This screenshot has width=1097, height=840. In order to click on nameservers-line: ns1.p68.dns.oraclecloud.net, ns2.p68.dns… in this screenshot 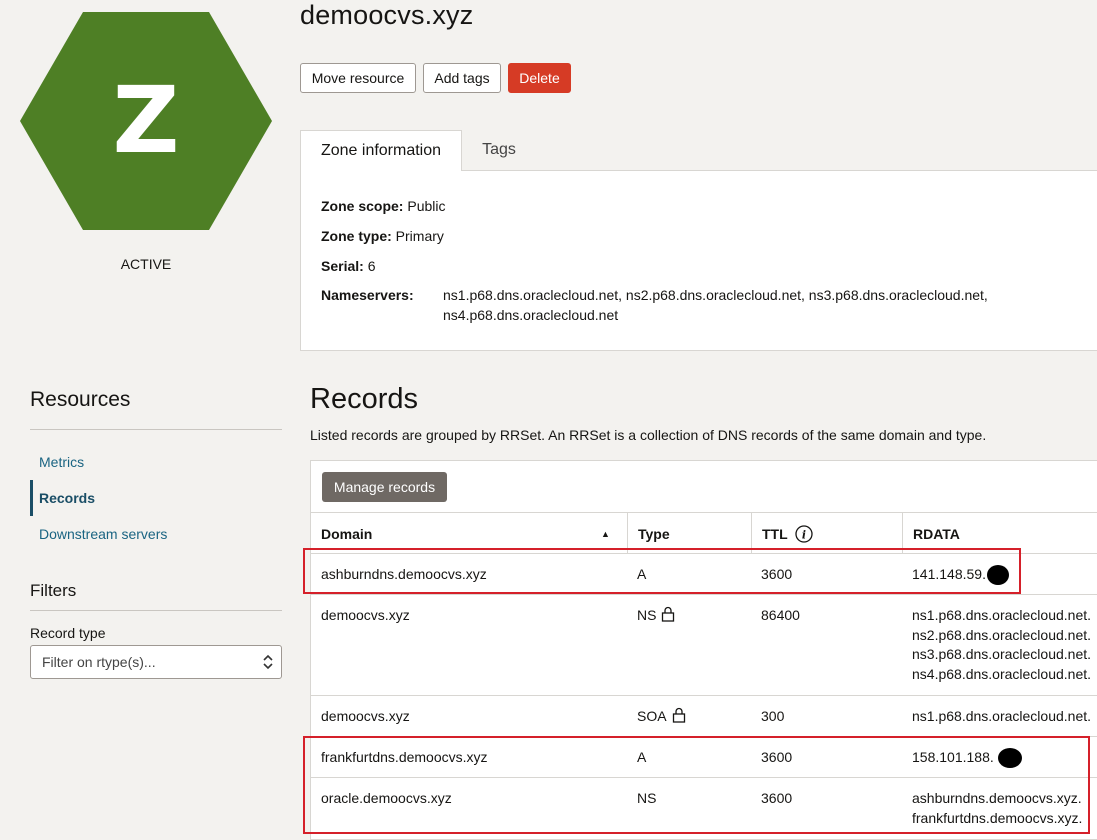, I will do `click(715, 295)`.